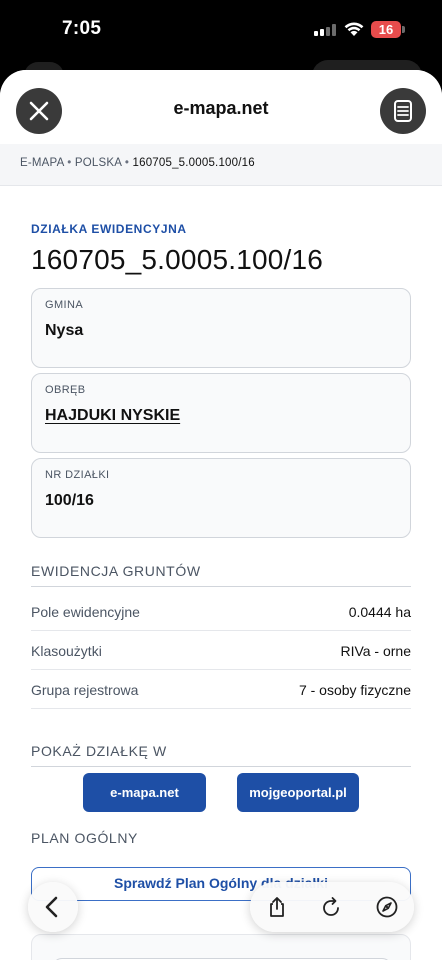 The image size is (442, 960). Describe the element at coordinates (42, 163) in the screenshot. I see `breadcrumb-item-emapa: E-MAPA` at that location.